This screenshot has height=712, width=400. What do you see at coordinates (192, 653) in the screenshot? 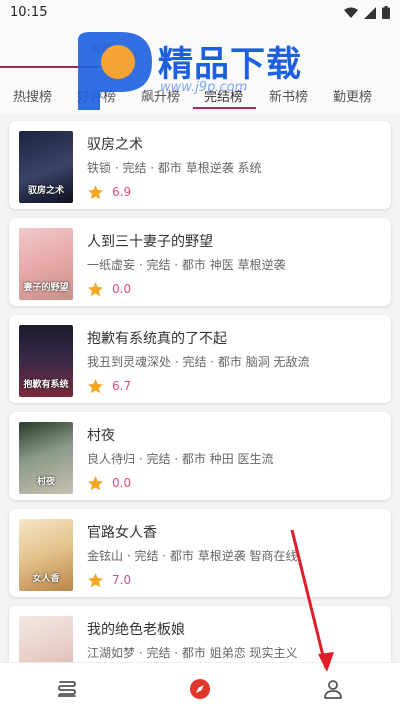
I see `book-meta: 江湖如梦 · 完结 · 都市 姐弟恋 现实主义` at bounding box center [192, 653].